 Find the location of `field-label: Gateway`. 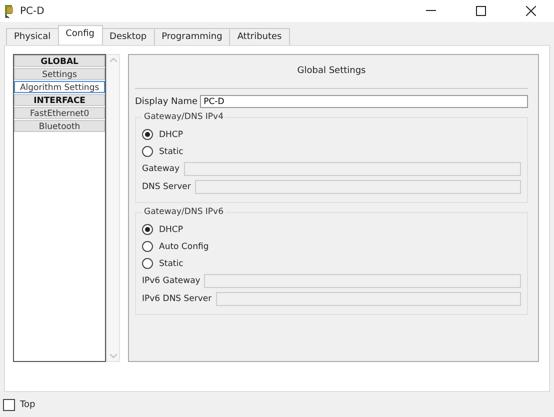

field-label: Gateway is located at coordinates (161, 169).